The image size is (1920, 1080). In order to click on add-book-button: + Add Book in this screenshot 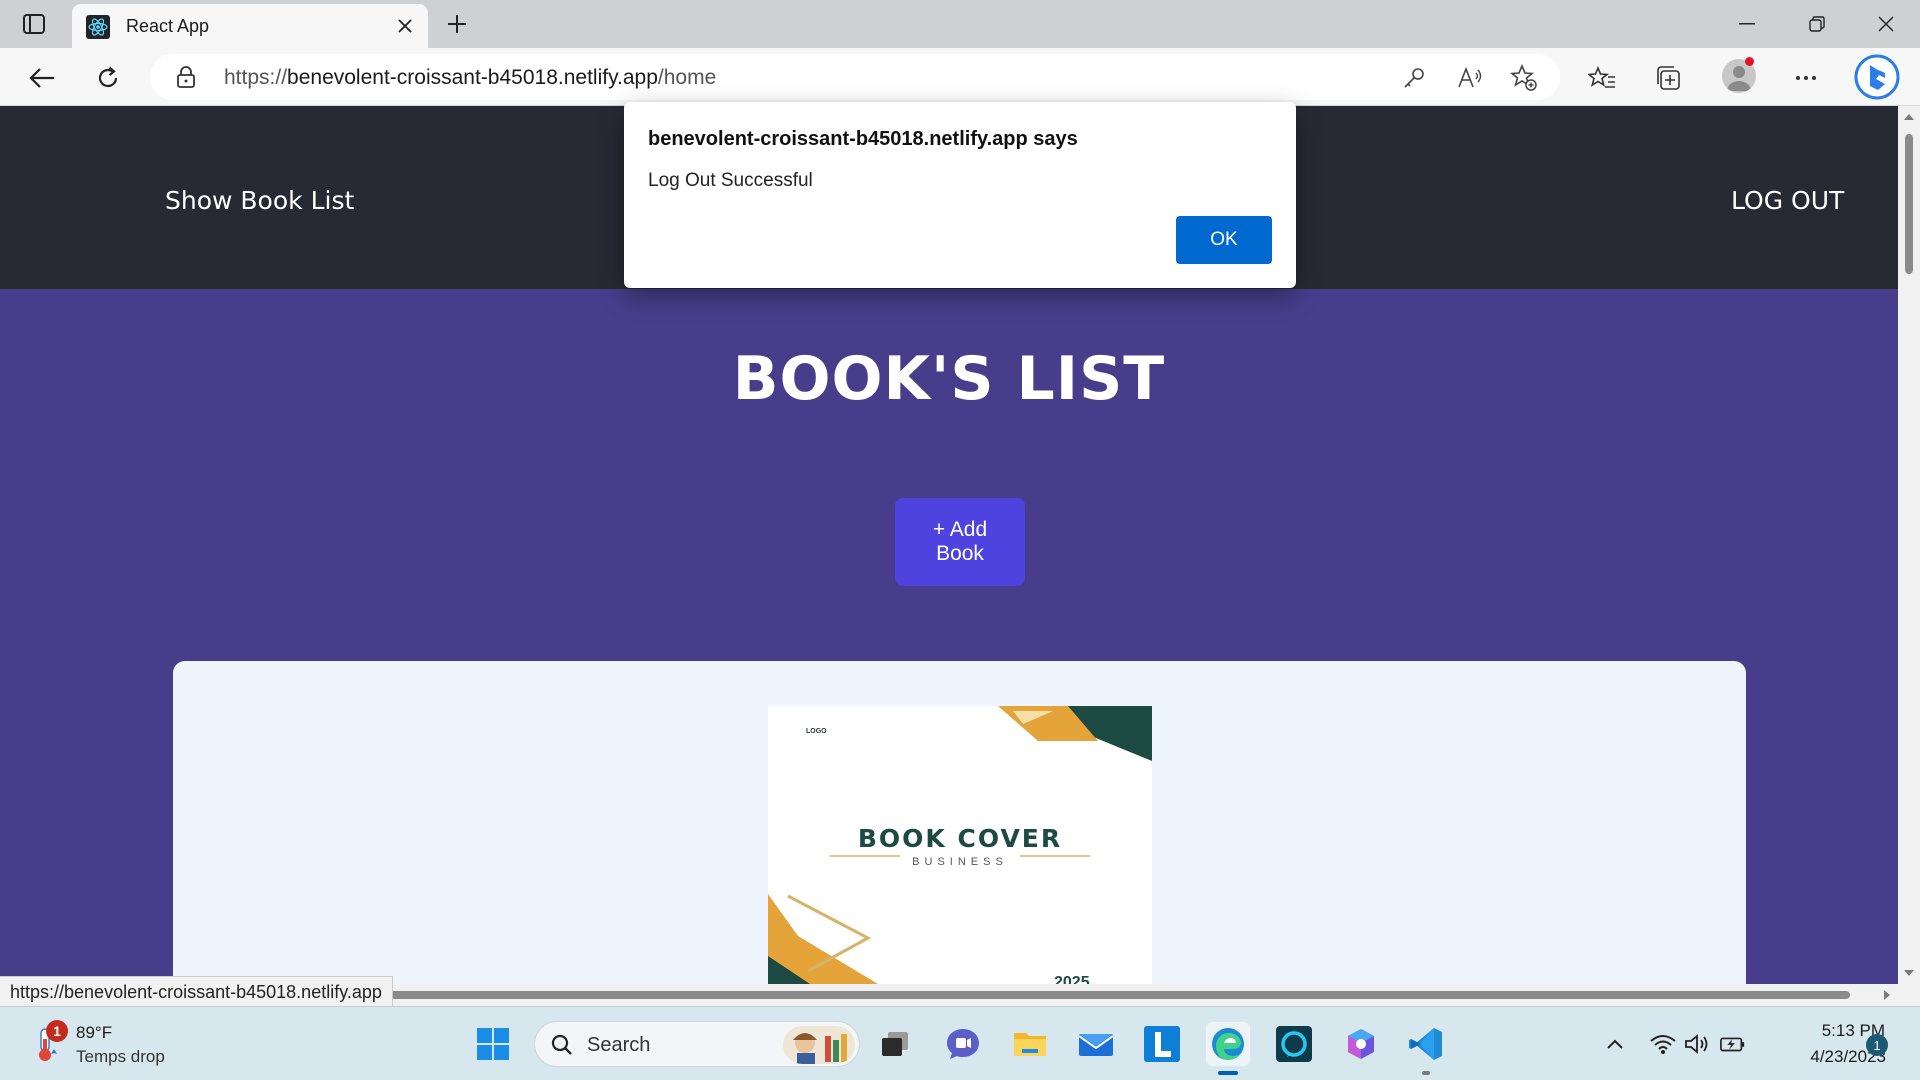, I will do `click(960, 542)`.